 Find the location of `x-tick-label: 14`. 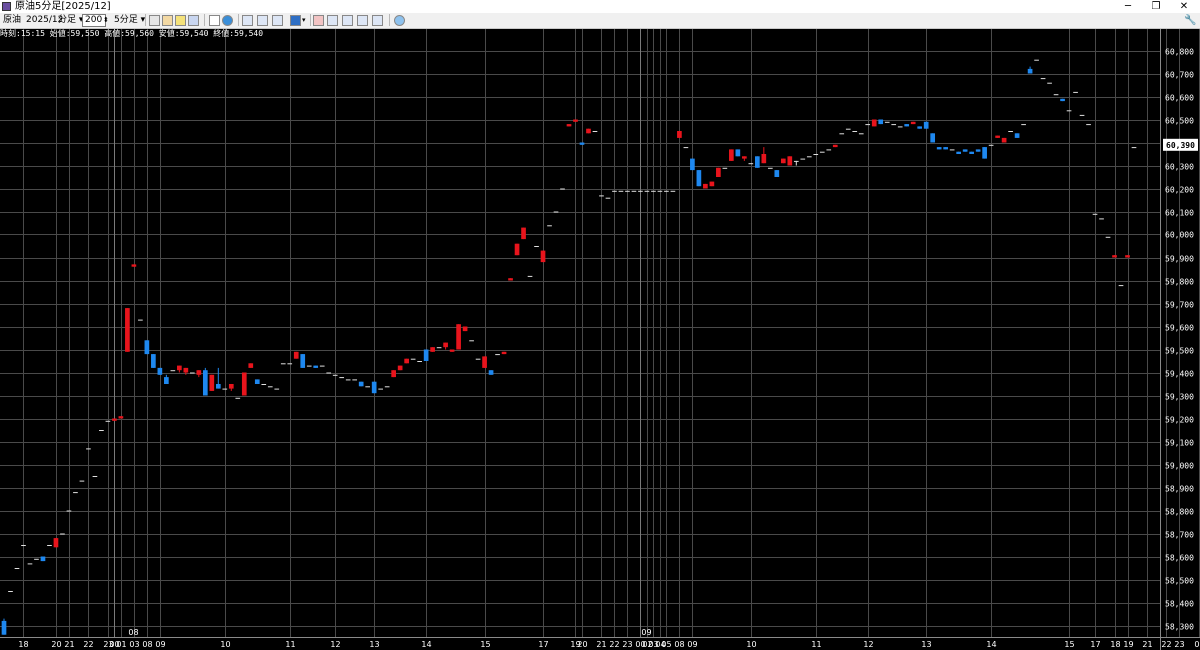

x-tick-label: 14 is located at coordinates (426, 644).